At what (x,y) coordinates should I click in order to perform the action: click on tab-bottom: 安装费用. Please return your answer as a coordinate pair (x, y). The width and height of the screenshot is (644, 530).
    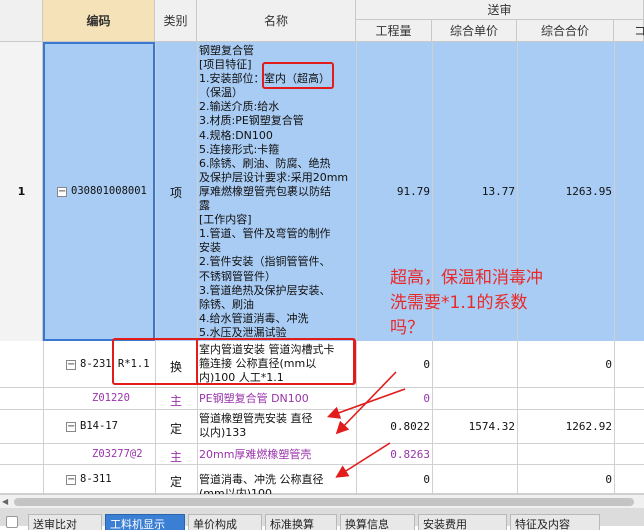
    Looking at the image, I should click on (462, 522).